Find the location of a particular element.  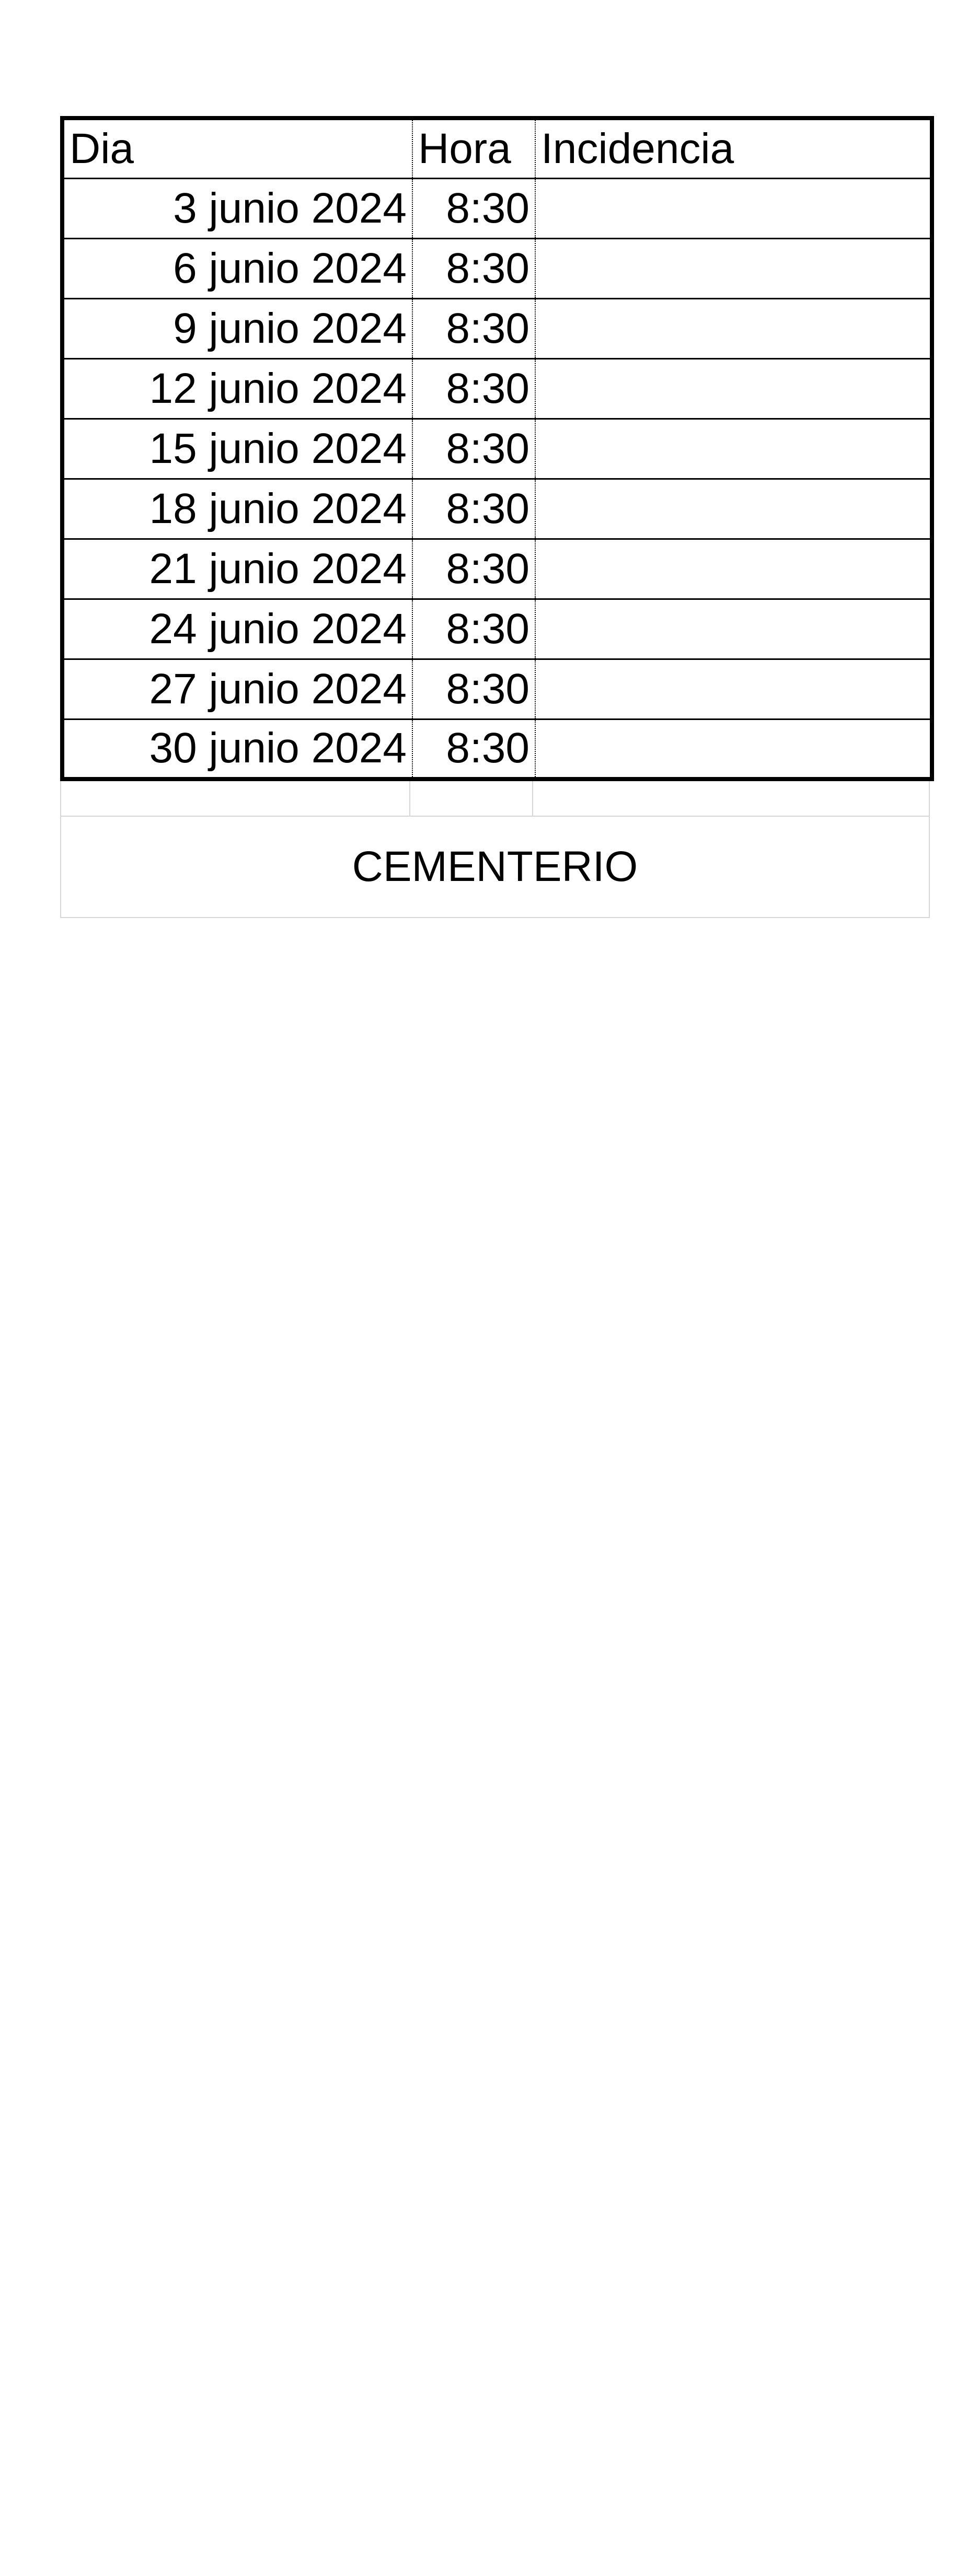

cell-dia: 3 junio 2024 is located at coordinates (236, 208).